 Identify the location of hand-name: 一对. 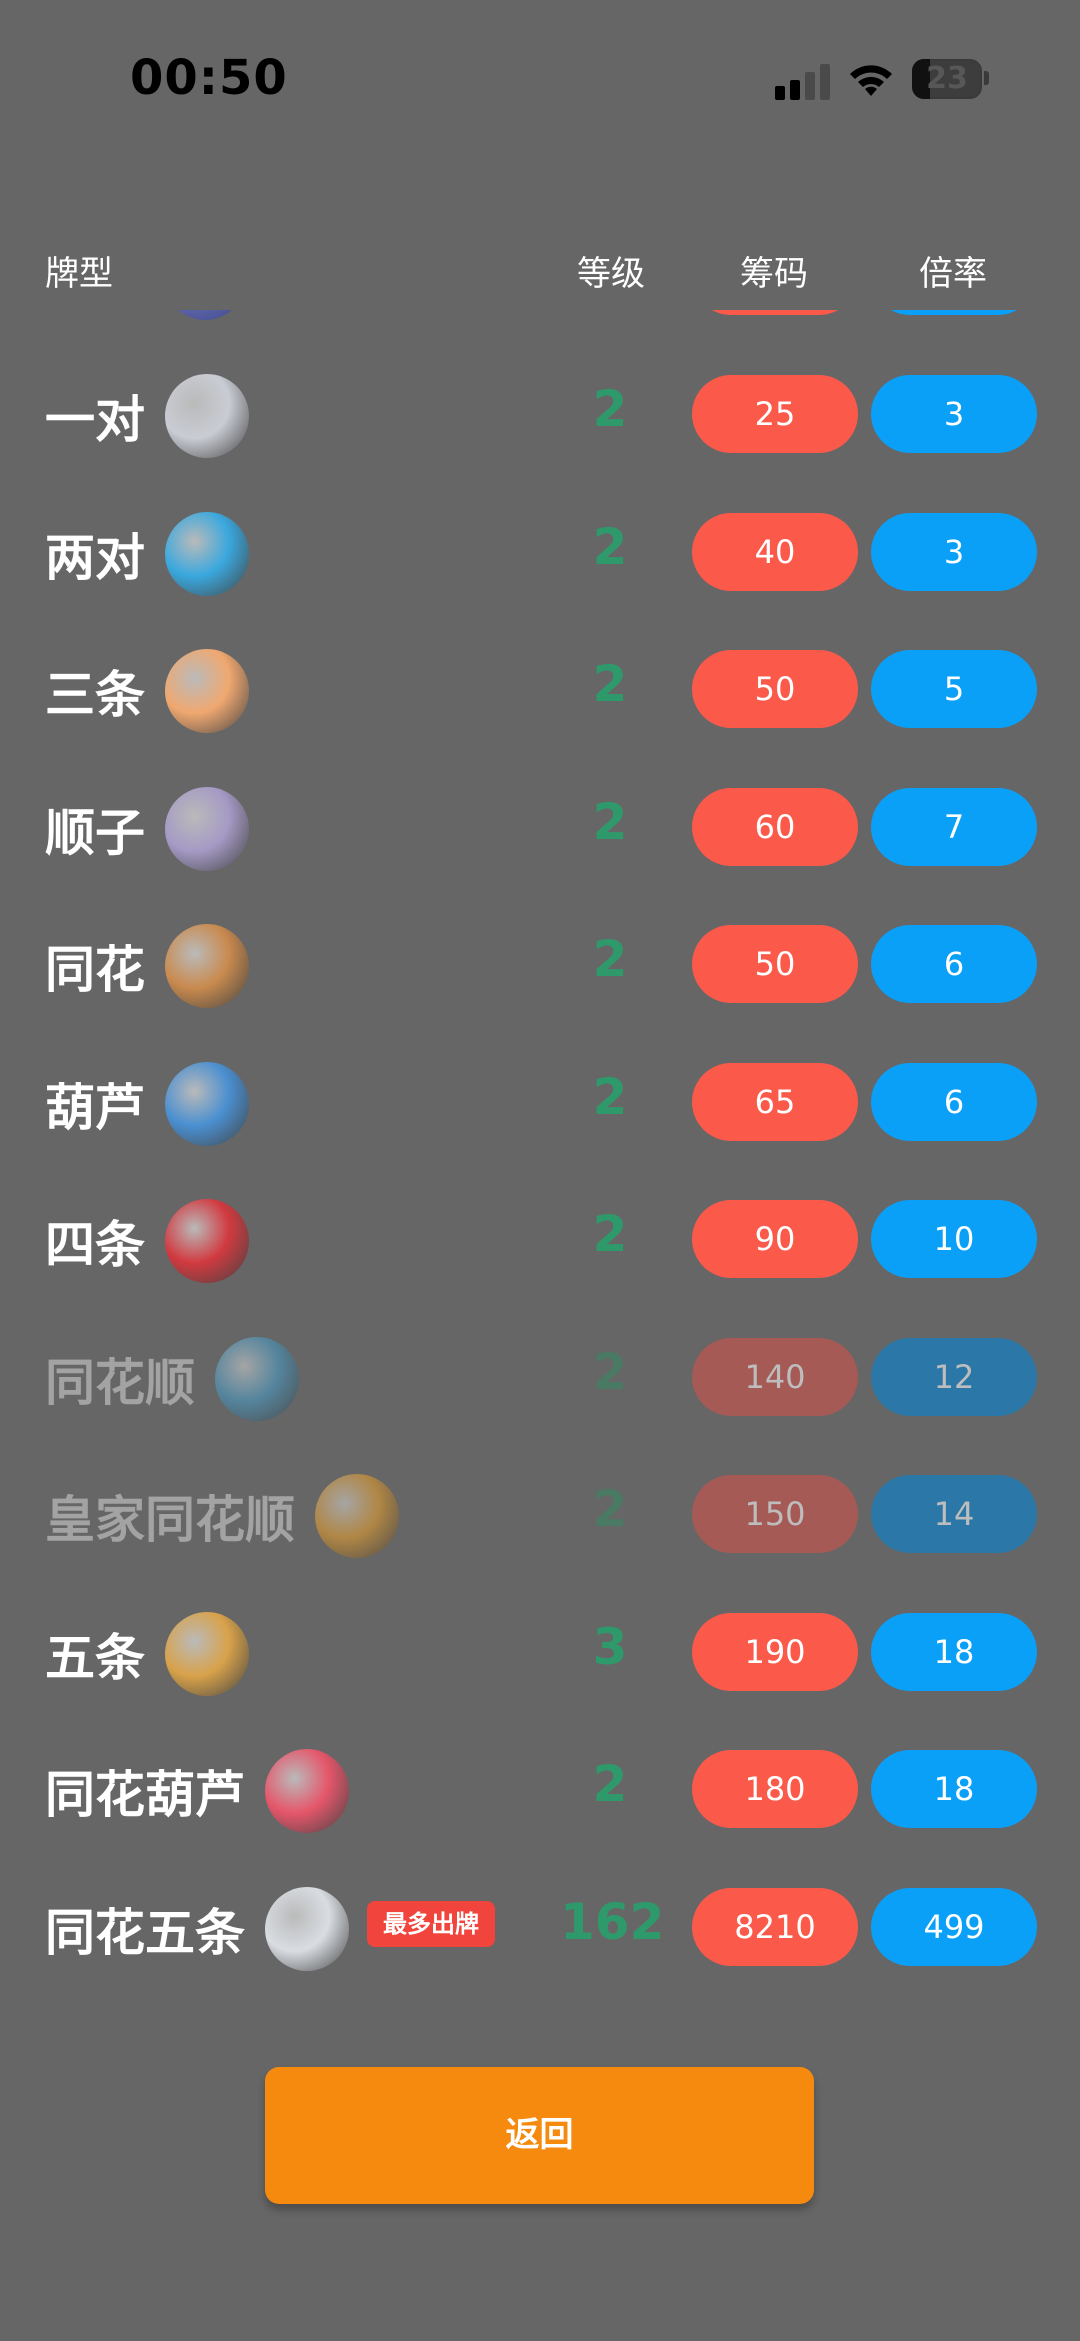
(95, 420).